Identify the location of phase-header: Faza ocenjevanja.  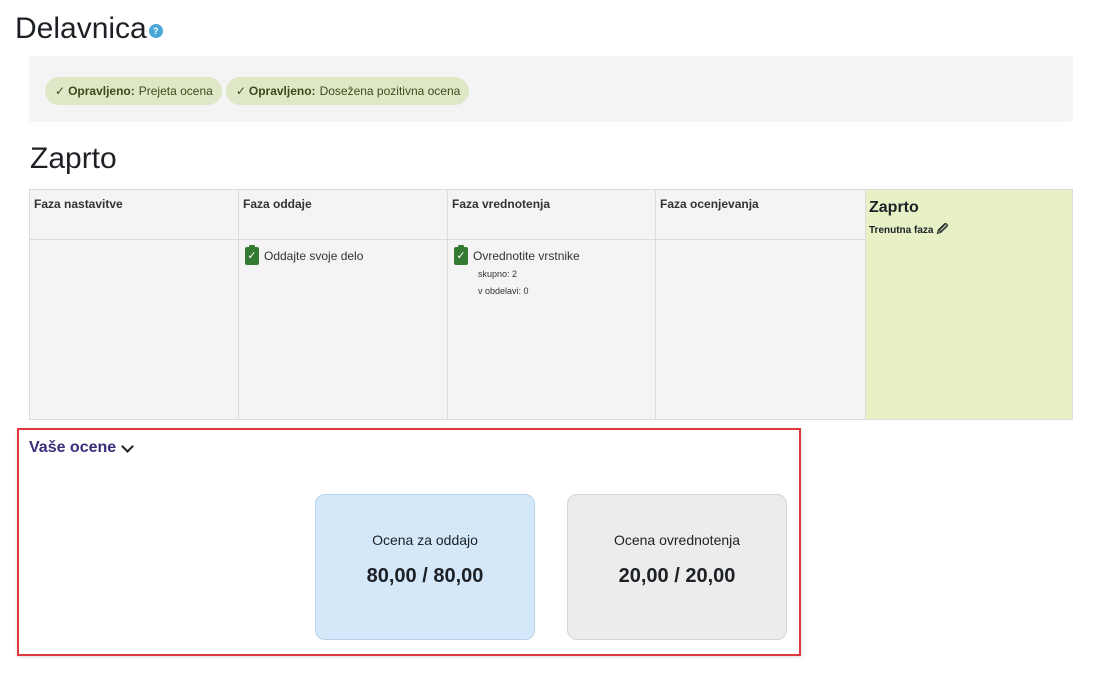
(760, 215).